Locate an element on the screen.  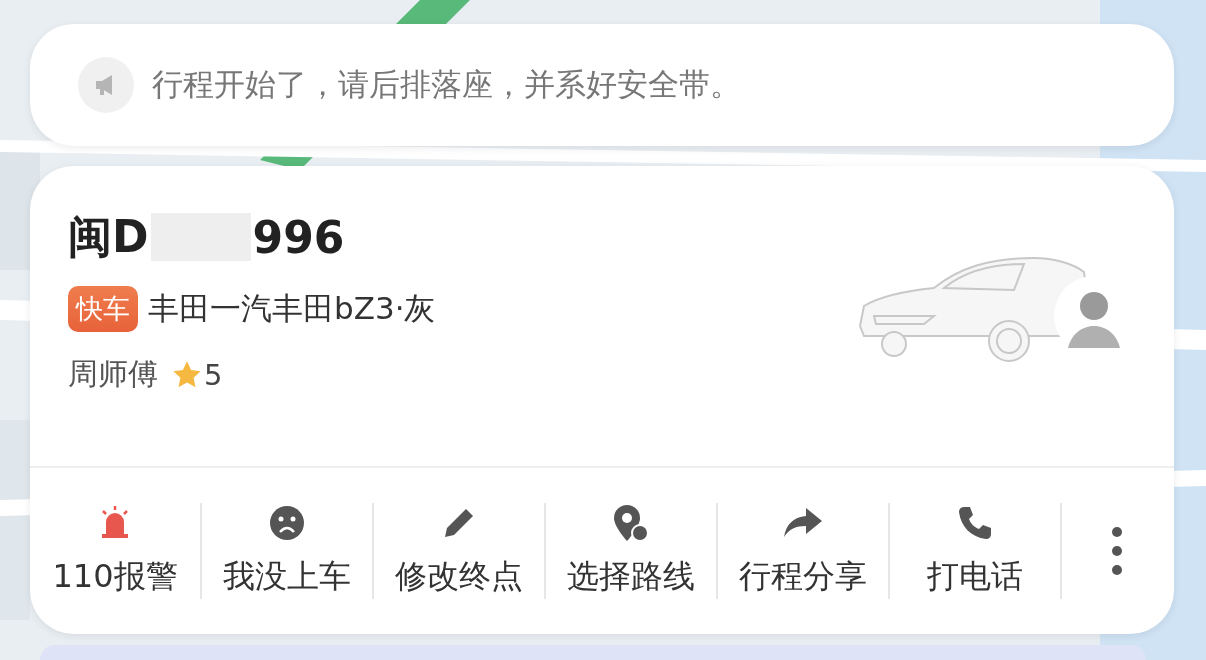
driver-rating: 5 is located at coordinates (213, 374).